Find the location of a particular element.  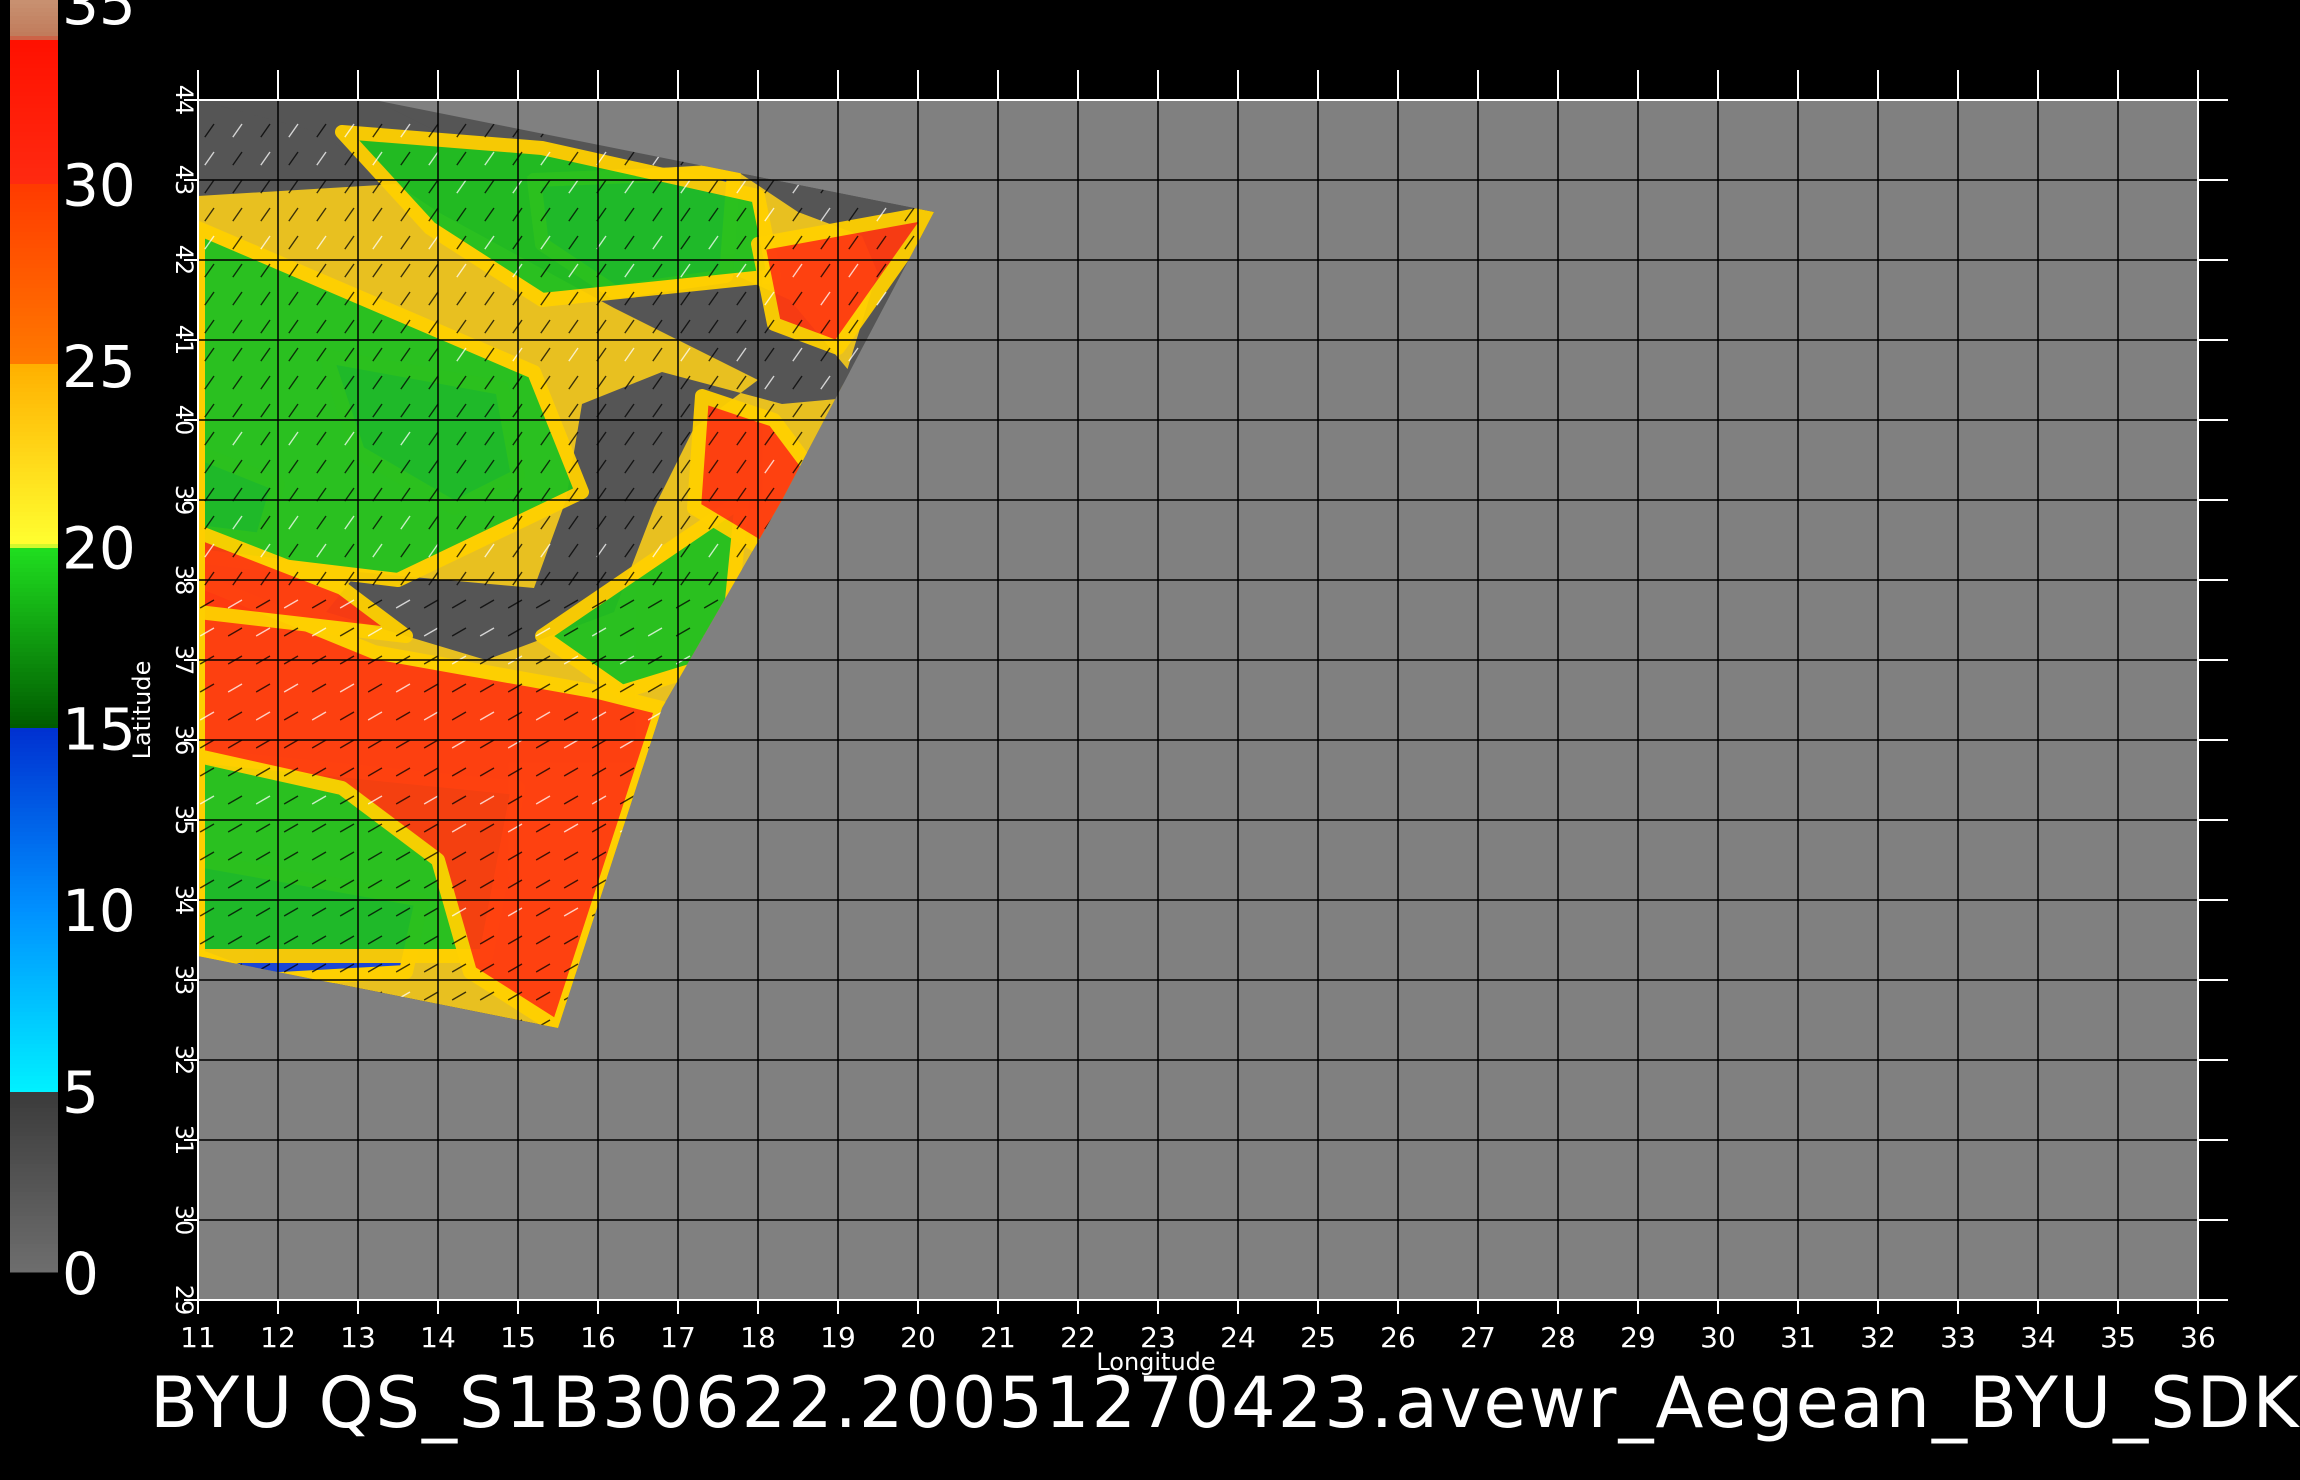

y-tick-label: 35 is located at coordinates (184, 820).